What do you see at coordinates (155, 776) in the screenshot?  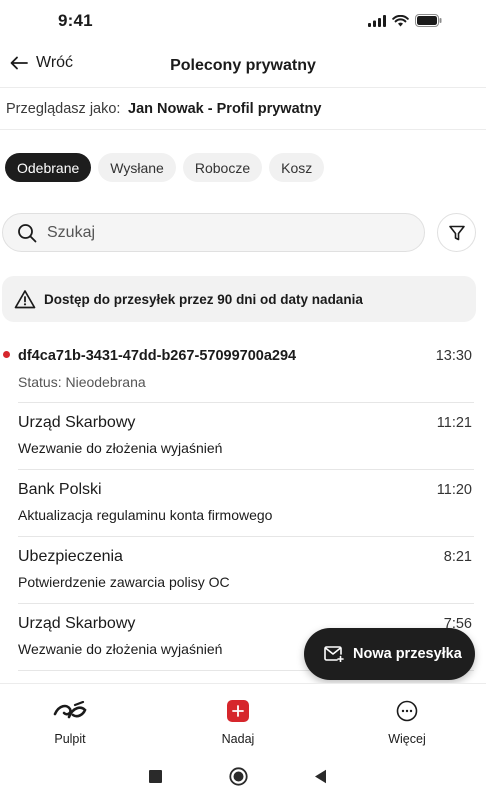 I see `recent-apps-icon` at bounding box center [155, 776].